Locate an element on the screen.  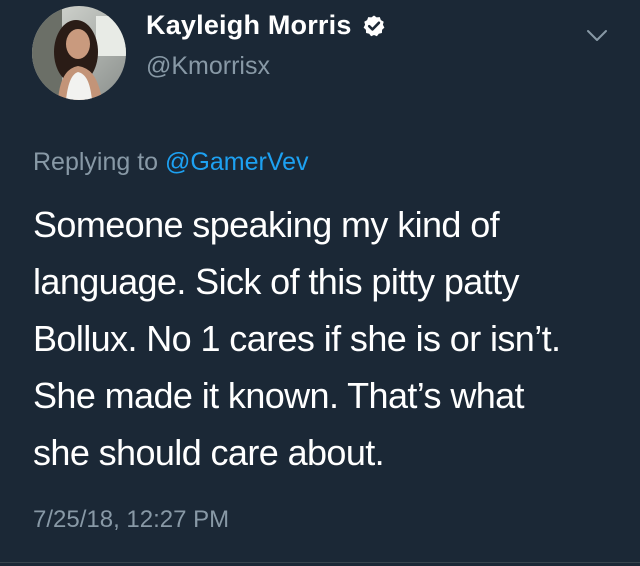
divider is located at coordinates (320, 562).